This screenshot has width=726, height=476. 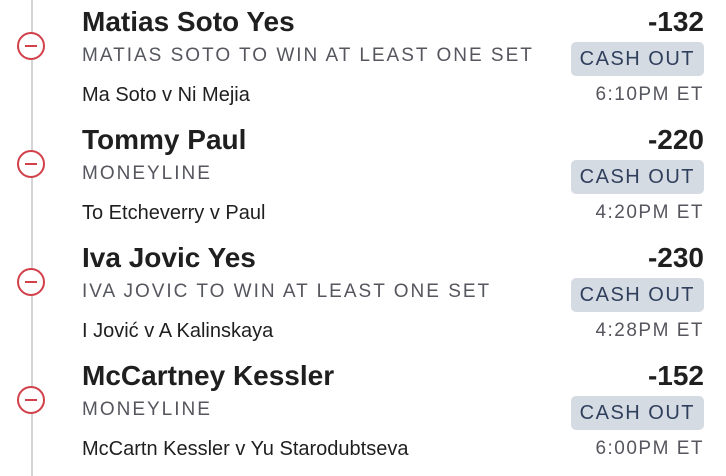 I want to click on matchup-label: Ma Soto v Ni Mejia, so click(x=166, y=95).